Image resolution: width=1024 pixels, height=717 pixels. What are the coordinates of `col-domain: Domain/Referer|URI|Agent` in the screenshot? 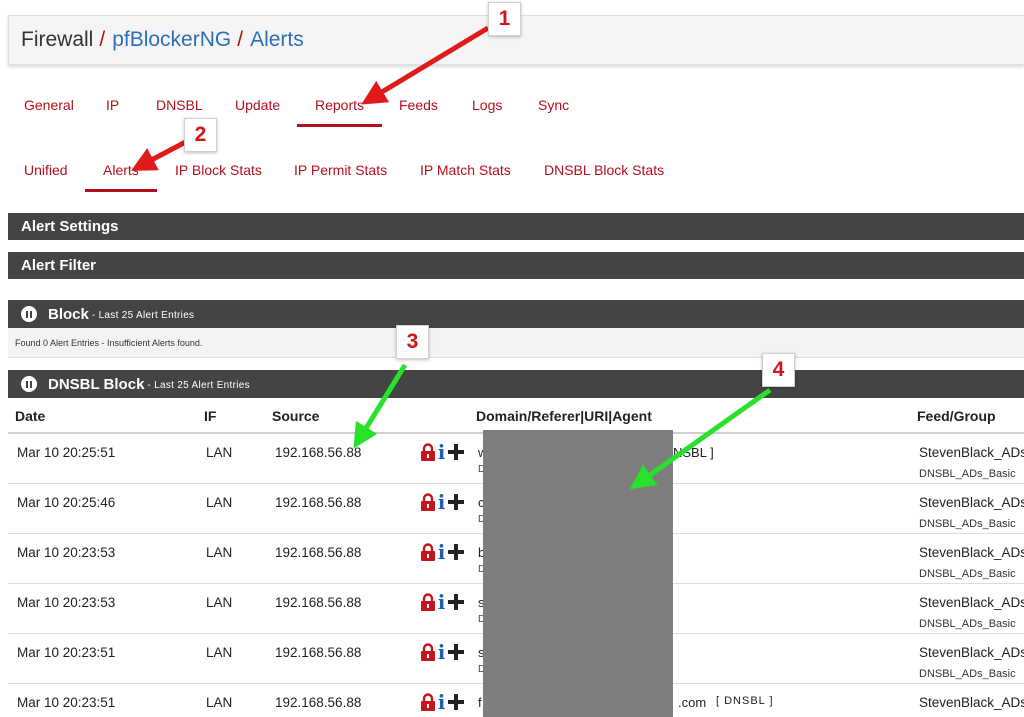 It's located at (564, 416).